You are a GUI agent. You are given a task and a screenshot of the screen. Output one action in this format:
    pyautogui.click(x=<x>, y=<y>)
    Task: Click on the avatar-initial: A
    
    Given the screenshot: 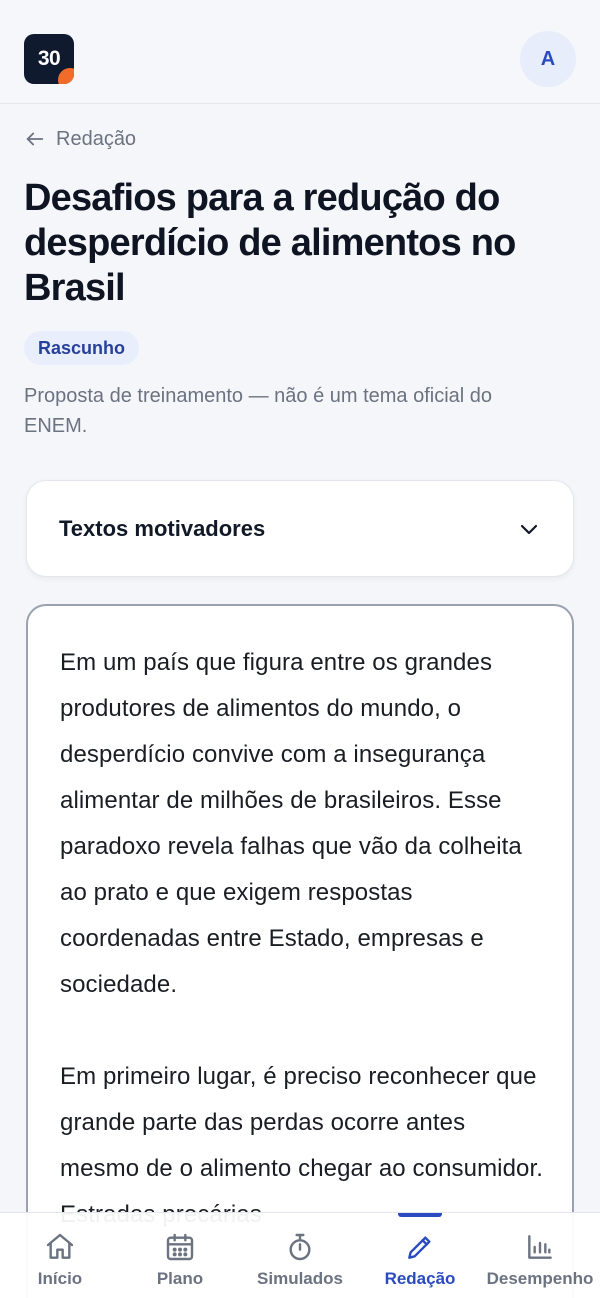 What is the action you would take?
    pyautogui.click(x=548, y=58)
    